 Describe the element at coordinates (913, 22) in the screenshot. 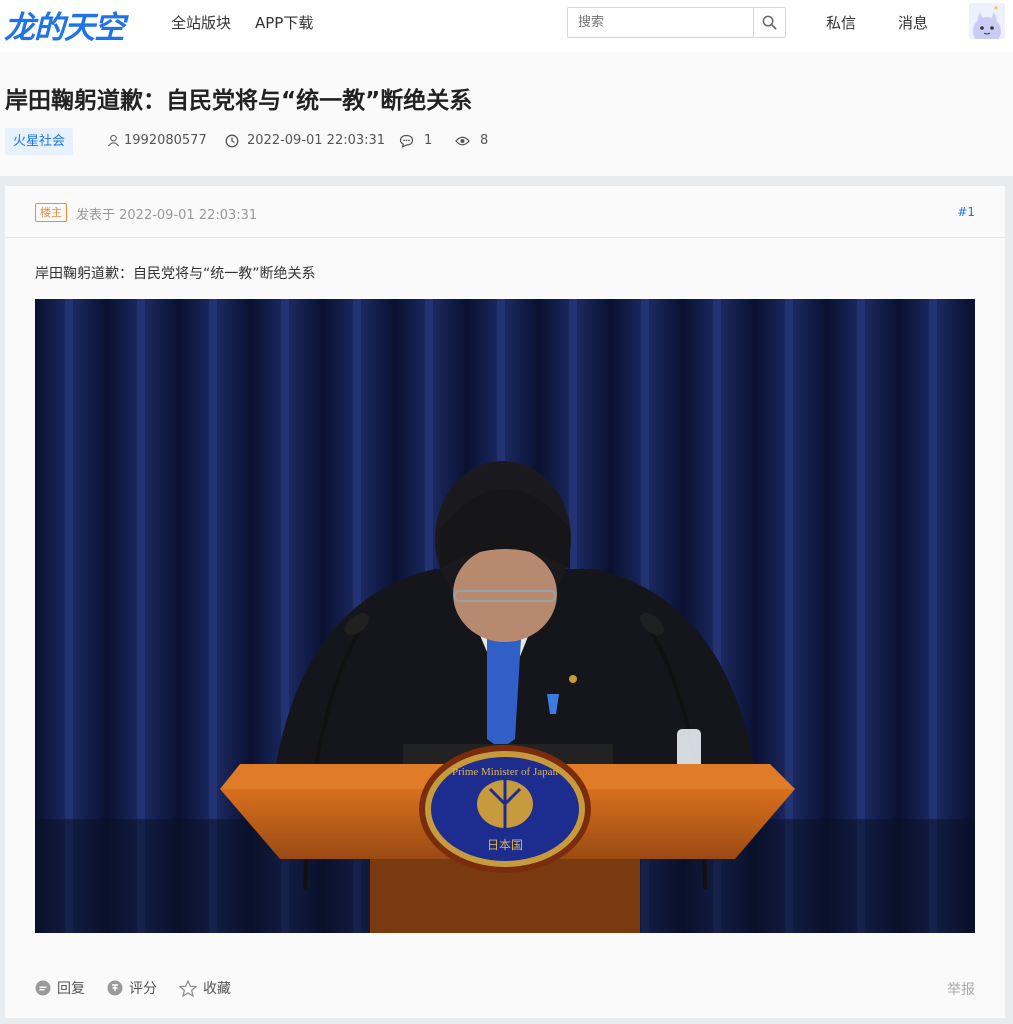

I see `nav-notifications: 消息` at that location.